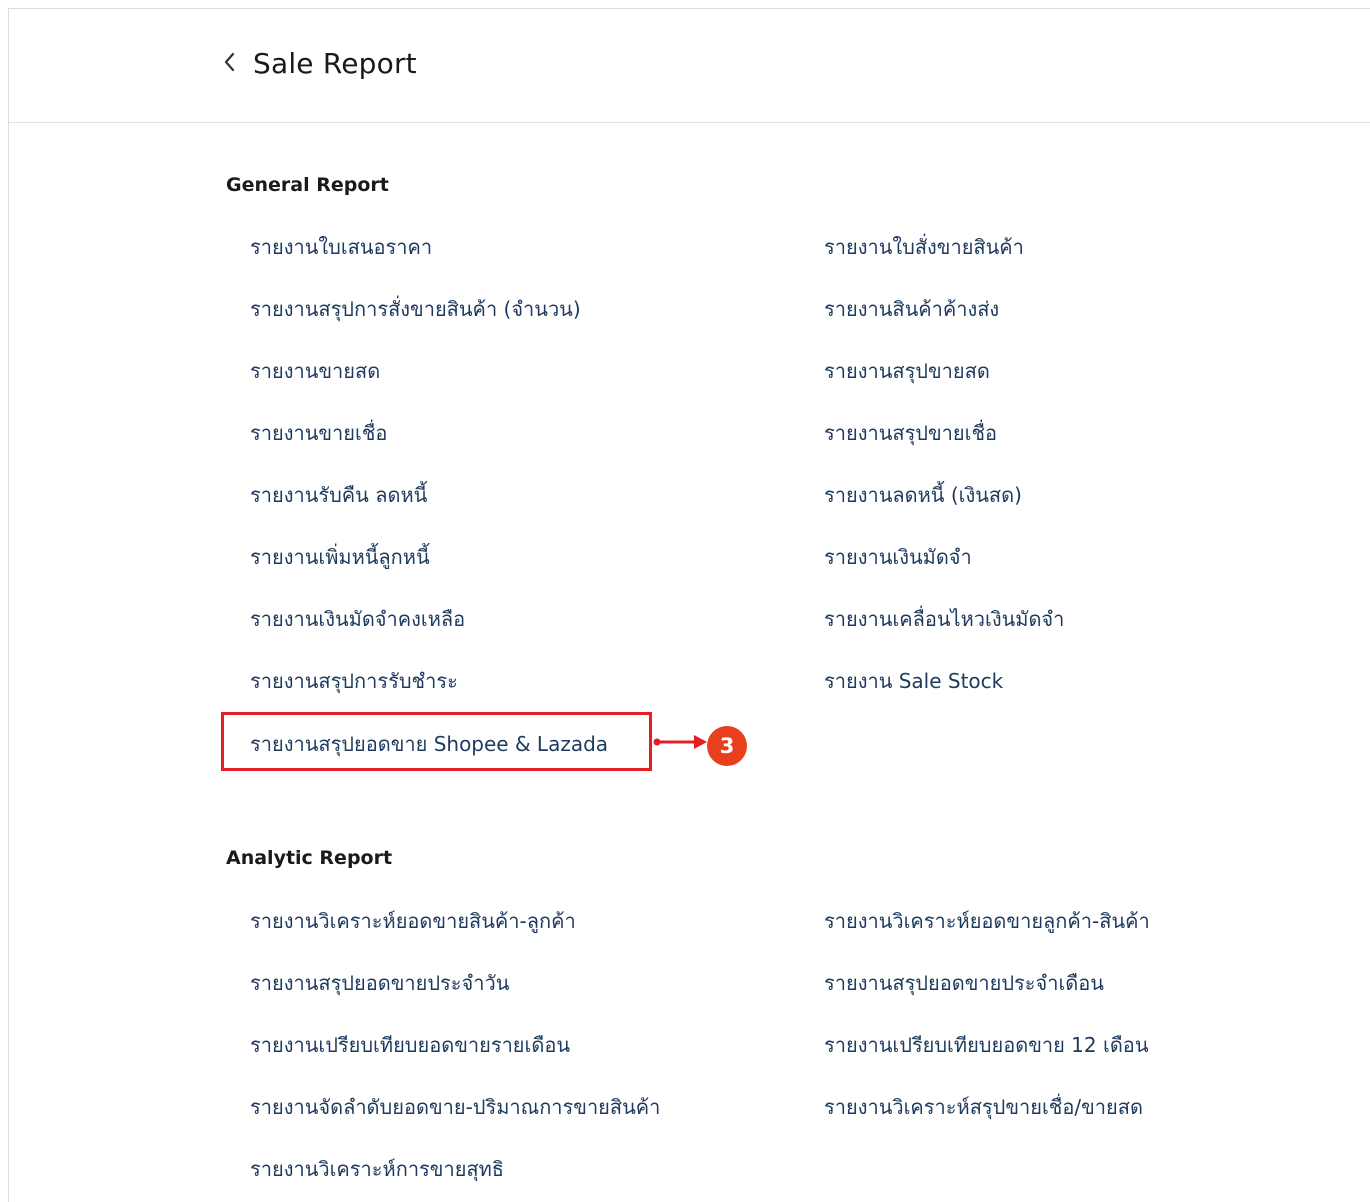  Describe the element at coordinates (413, 921) in the screenshot. I see `report-link-product-customer-analysis: รายงานวิเคราะห์ยอดขายสินค้า-ลูกค้า` at that location.